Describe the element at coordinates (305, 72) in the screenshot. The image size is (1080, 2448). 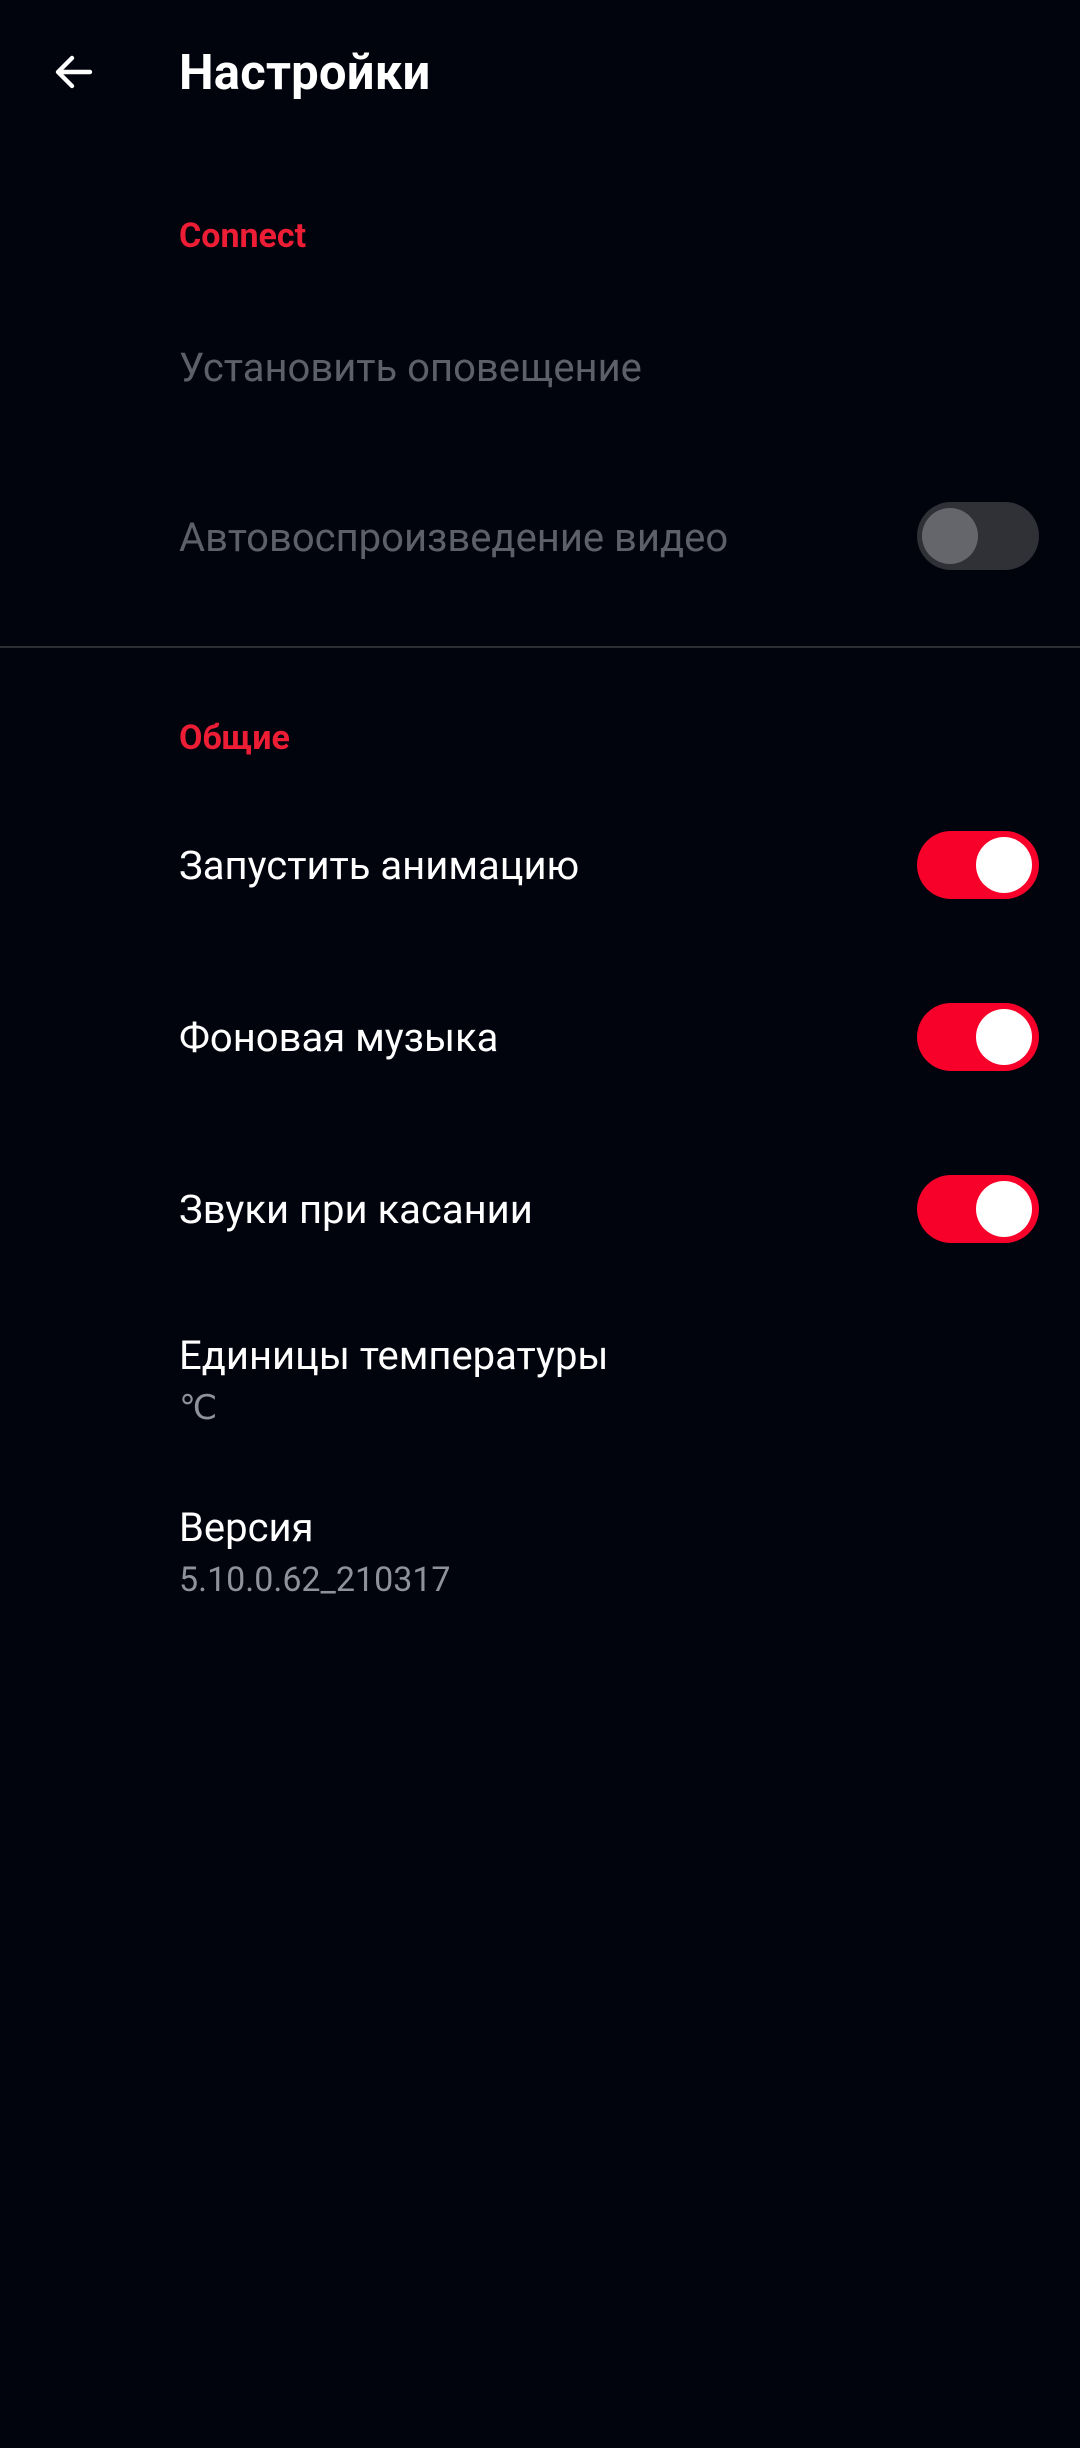
I see `page-title: Настройки` at that location.